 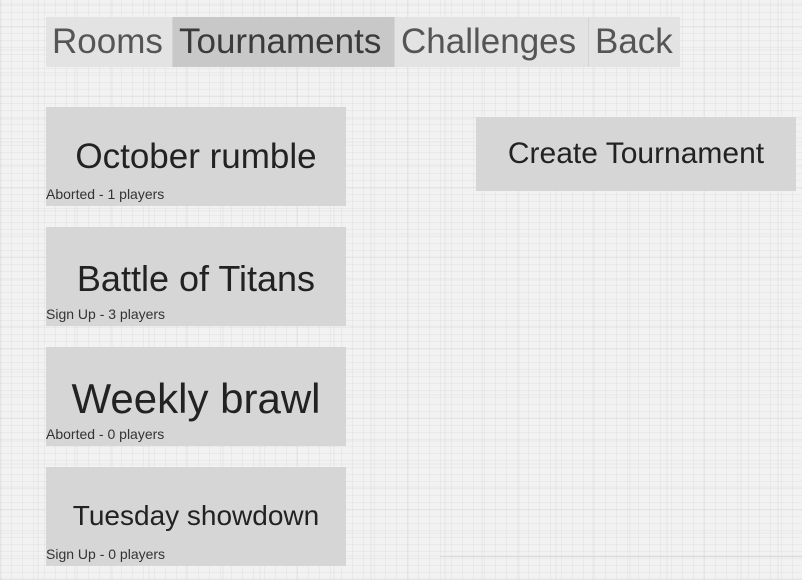 I want to click on tournament-card: Battle of Titans Sign Up - 3 players, so click(x=196, y=276).